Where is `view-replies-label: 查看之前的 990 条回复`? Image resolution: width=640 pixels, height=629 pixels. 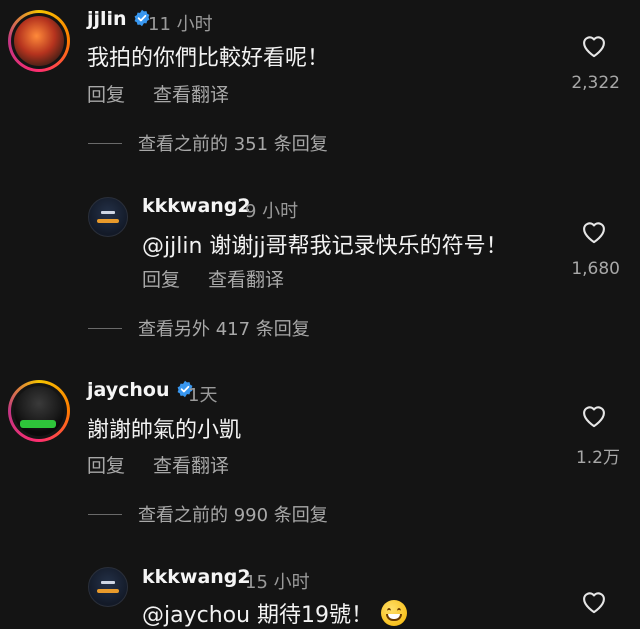
view-replies-label: 查看之前的 990 条回复 is located at coordinates (233, 515).